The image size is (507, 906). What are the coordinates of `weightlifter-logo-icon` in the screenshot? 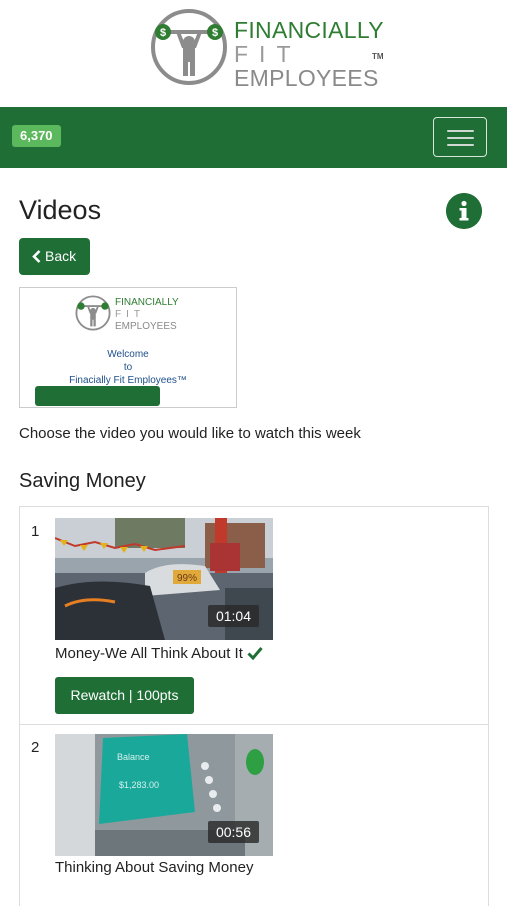 It's located at (93, 313).